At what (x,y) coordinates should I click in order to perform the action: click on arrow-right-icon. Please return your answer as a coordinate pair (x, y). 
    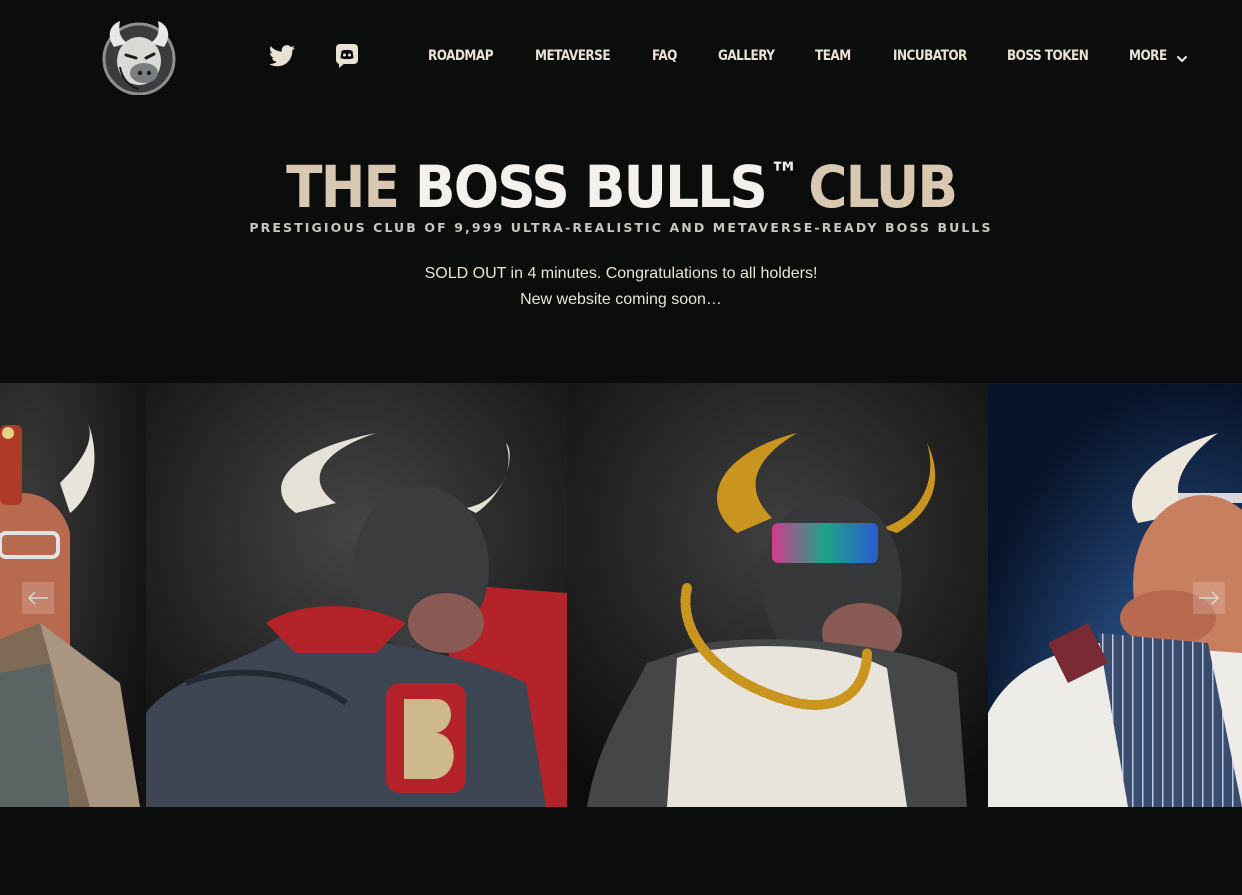
    Looking at the image, I should click on (1209, 598).